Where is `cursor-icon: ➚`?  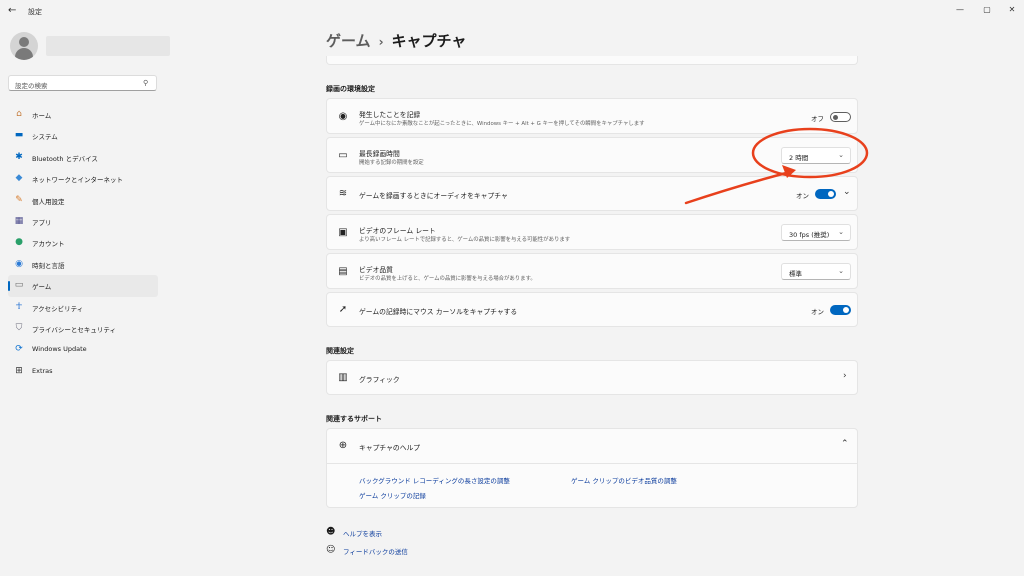
cursor-icon: ➚ is located at coordinates (343, 309).